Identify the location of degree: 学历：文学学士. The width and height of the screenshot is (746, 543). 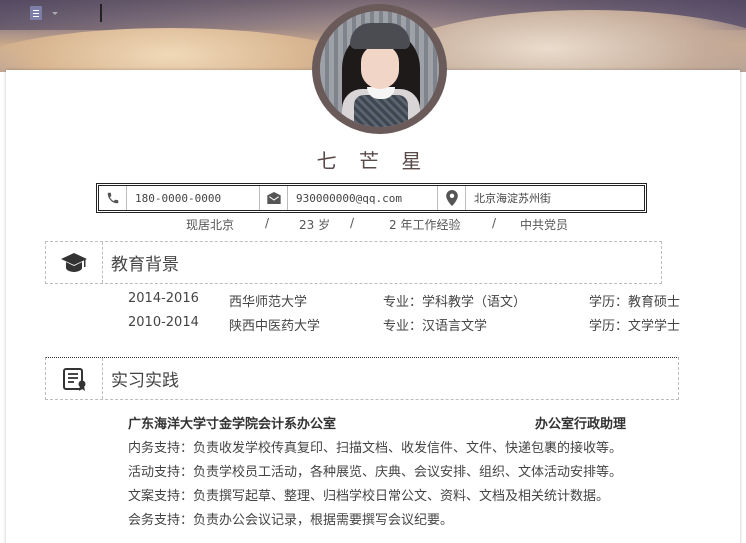
(635, 326).